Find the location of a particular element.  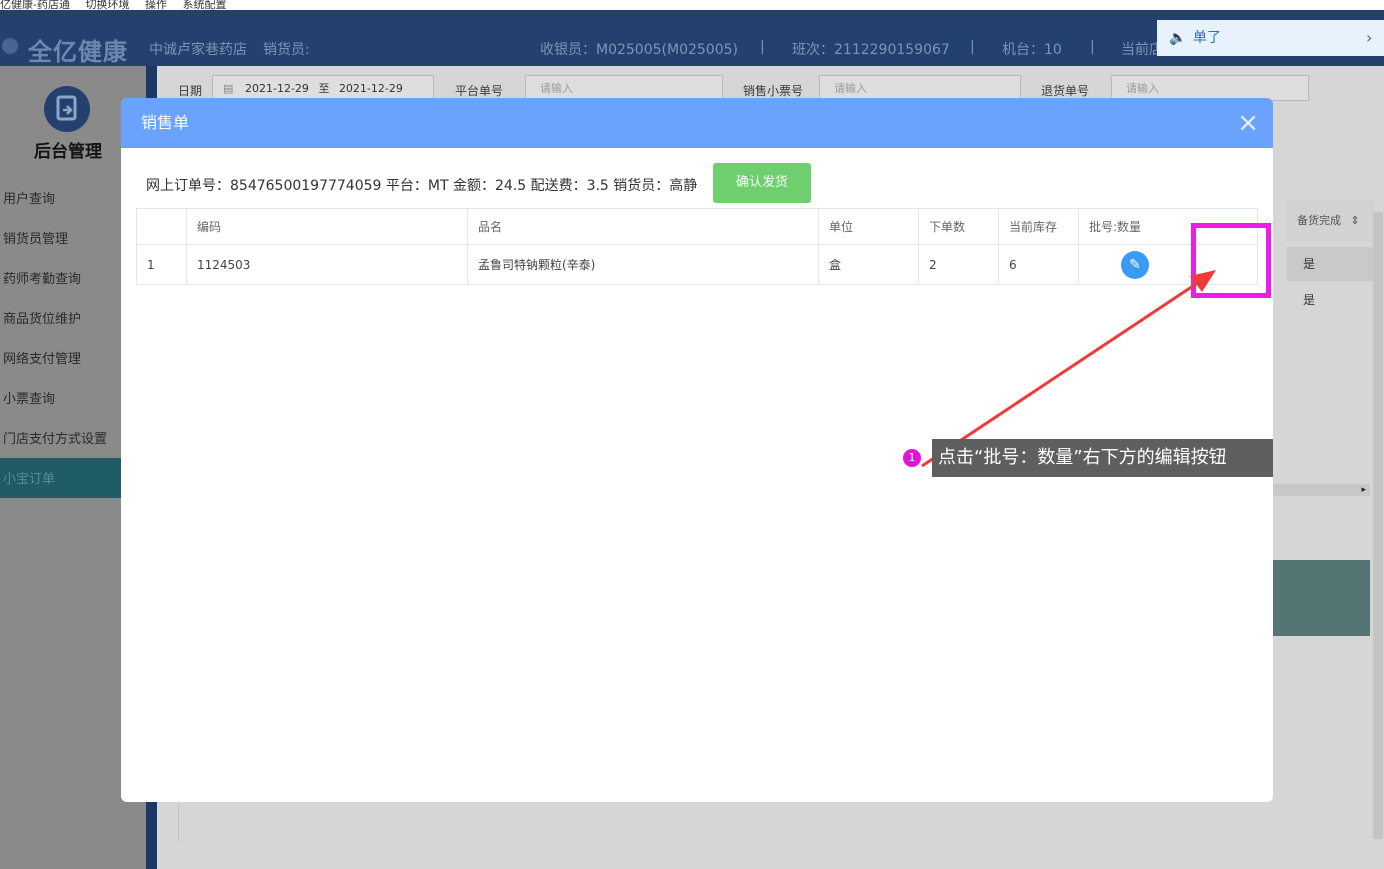

menu-item-app: 亿健康-药店通 is located at coordinates (35, 5).